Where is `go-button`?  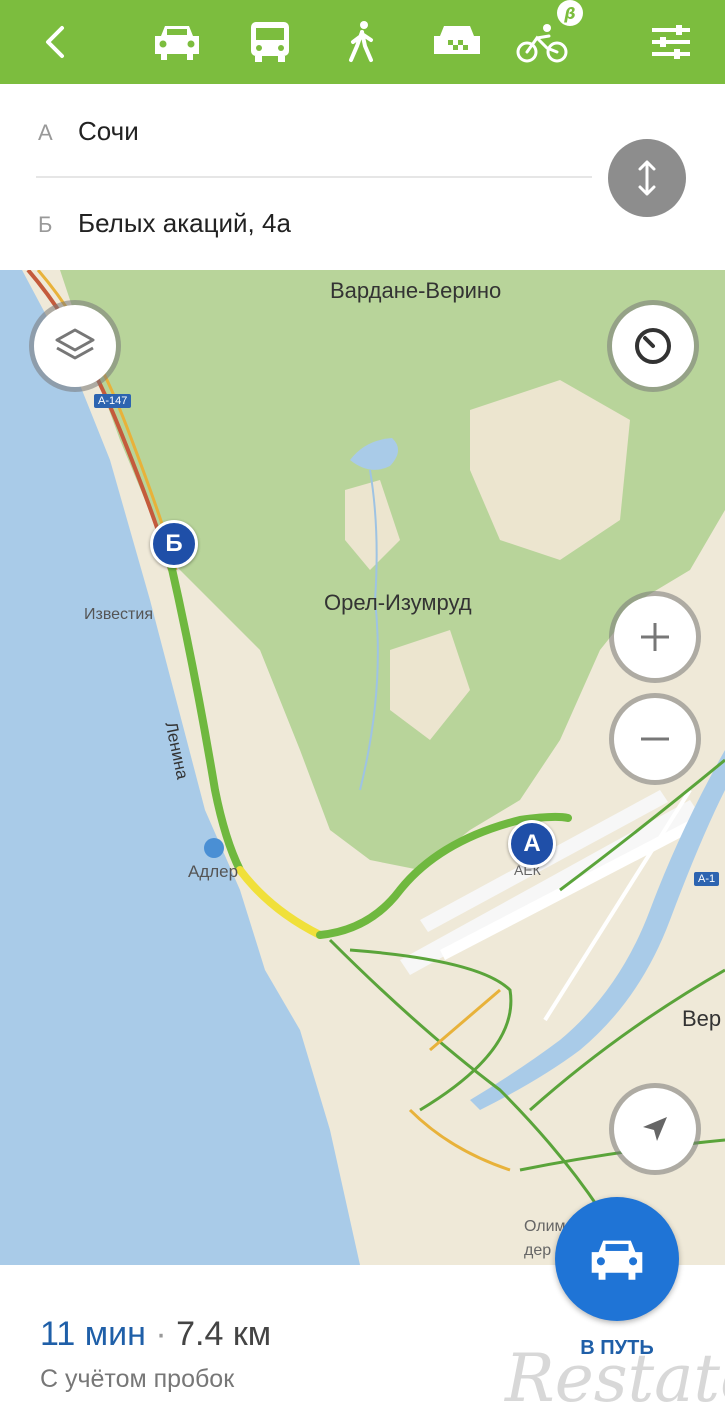
go-button is located at coordinates (617, 1259).